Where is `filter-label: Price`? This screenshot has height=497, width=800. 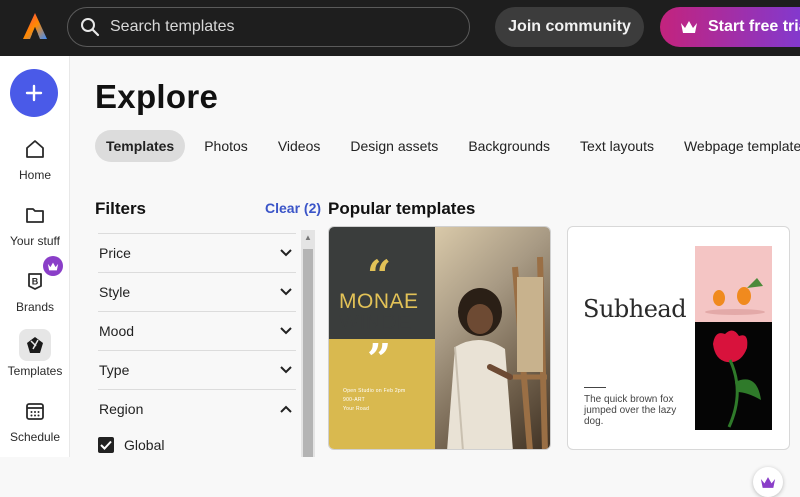
filter-label: Price is located at coordinates (115, 253).